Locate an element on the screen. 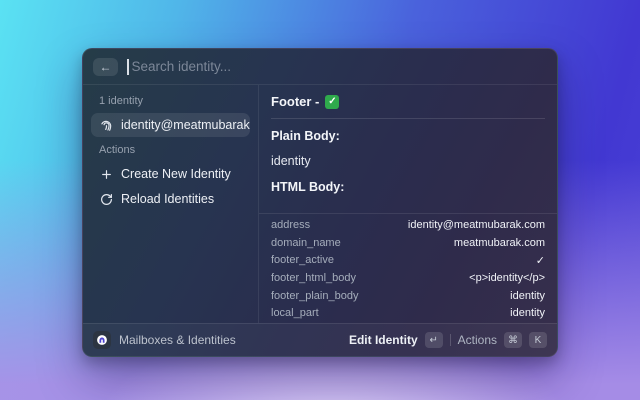 The height and width of the screenshot is (400, 640). meta-key: footer_html_body is located at coordinates (313, 278).